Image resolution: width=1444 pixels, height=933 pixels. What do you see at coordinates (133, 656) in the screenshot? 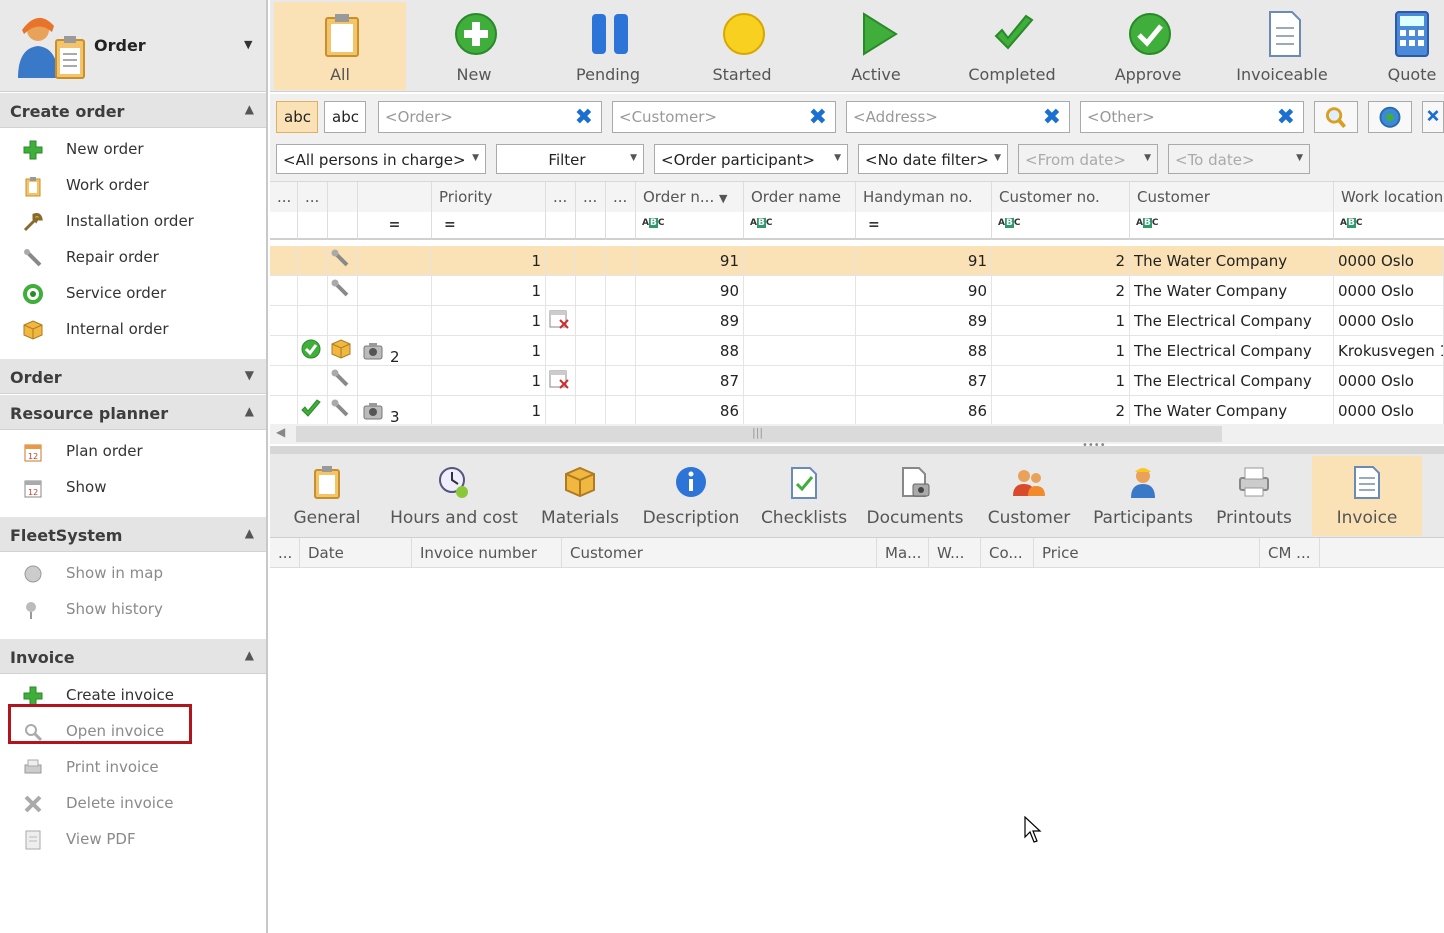
I see `section-invoice: Invoice ▲` at bounding box center [133, 656].